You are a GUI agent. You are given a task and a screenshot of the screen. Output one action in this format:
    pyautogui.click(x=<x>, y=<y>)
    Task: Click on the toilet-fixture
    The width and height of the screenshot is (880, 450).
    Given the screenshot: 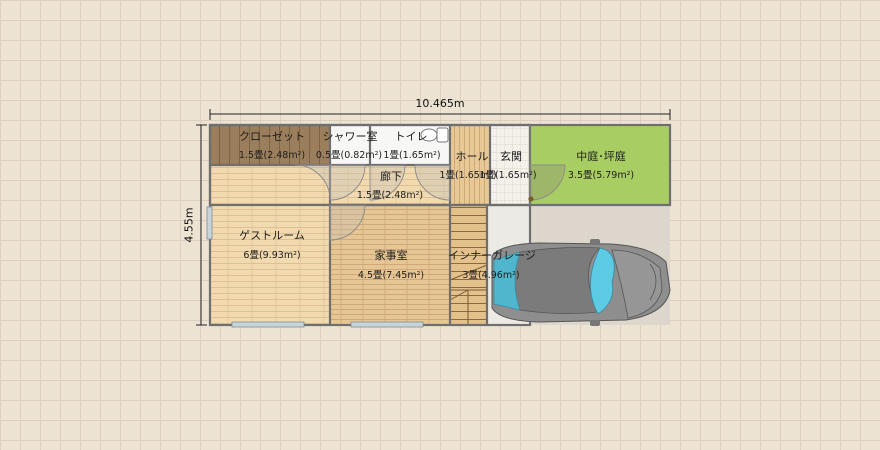 What is the action you would take?
    pyautogui.click(x=434, y=135)
    